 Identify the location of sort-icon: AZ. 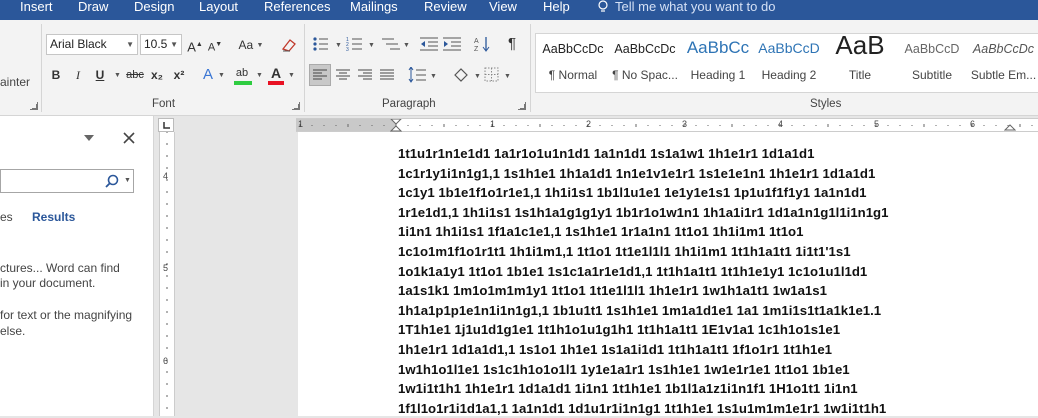
(483, 44).